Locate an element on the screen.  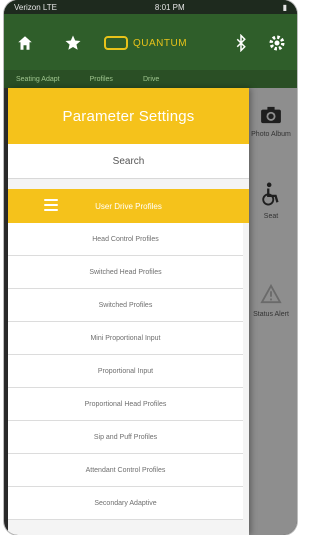
menu-item-secondary-adaptive: Secondary Adaptive is located at coordinates (125, 503).